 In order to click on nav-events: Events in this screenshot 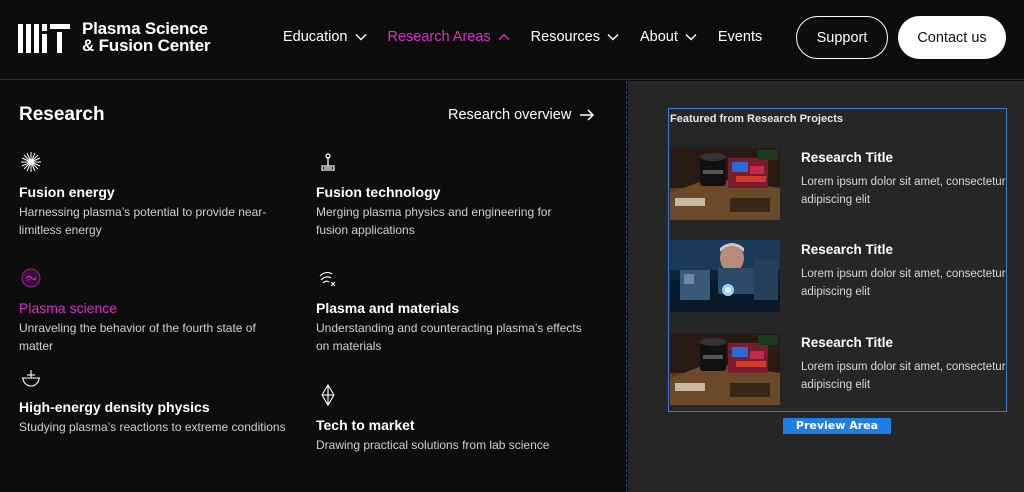, I will do `click(740, 37)`.